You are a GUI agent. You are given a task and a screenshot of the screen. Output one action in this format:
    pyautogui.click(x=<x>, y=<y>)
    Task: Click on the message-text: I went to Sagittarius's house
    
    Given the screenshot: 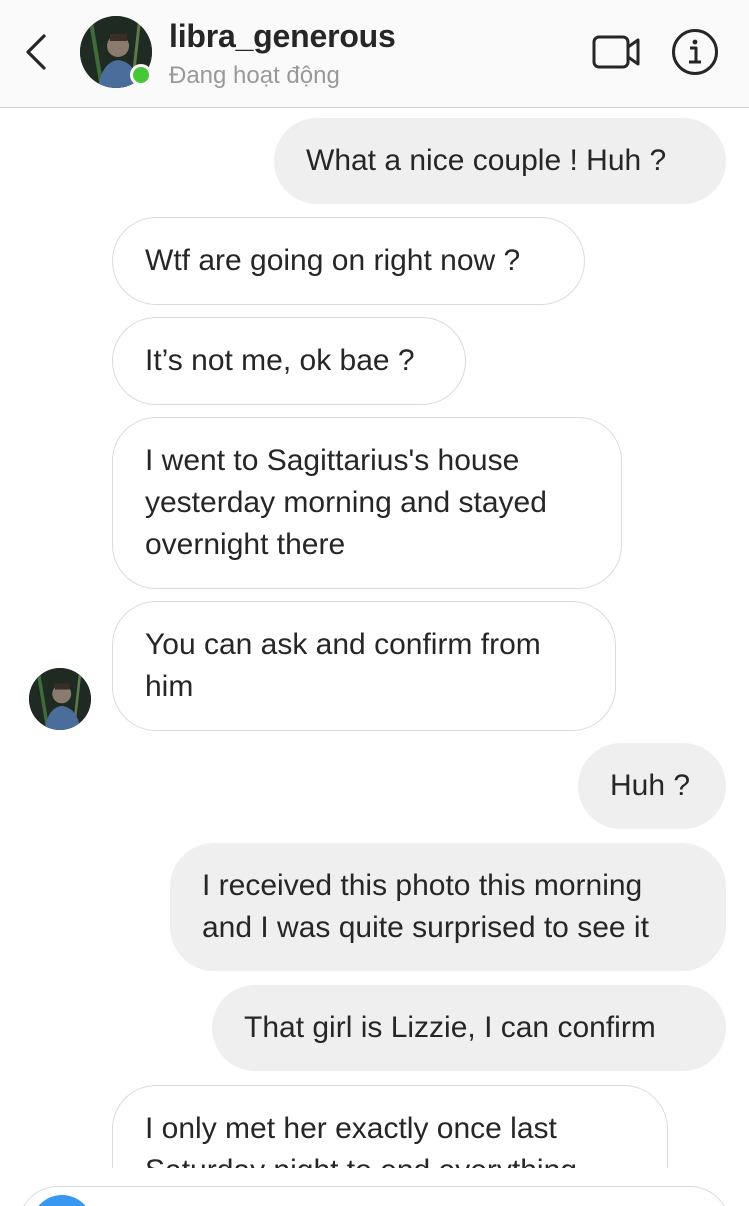 What is the action you would take?
    pyautogui.click(x=332, y=460)
    